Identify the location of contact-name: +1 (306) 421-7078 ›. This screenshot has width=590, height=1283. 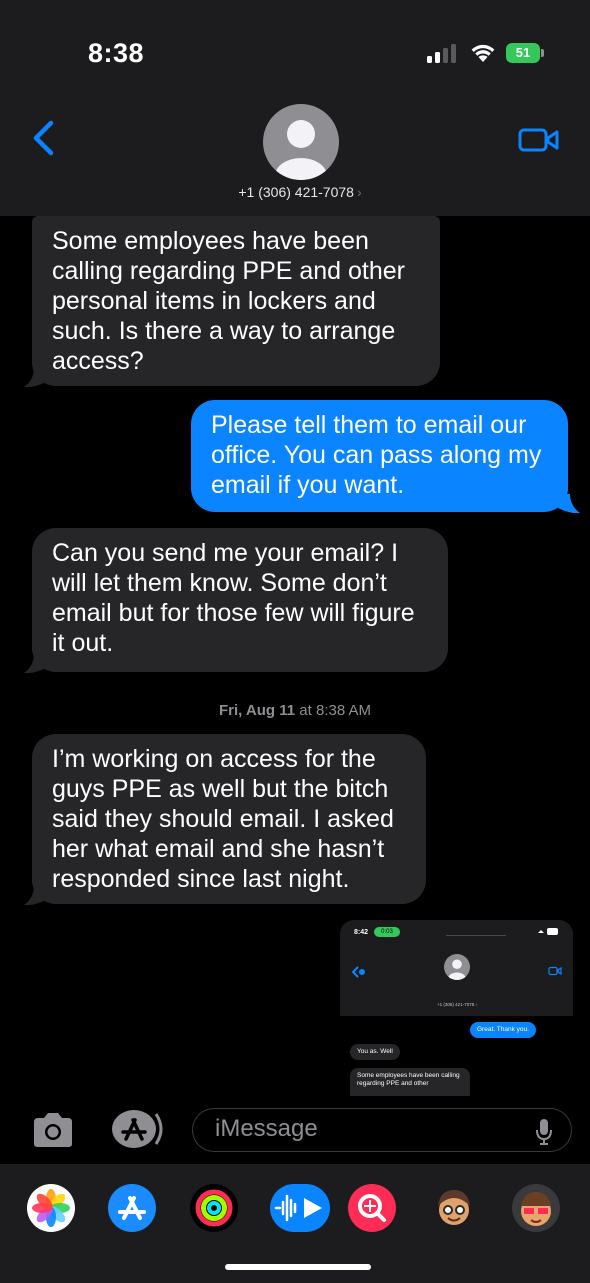
(300, 192).